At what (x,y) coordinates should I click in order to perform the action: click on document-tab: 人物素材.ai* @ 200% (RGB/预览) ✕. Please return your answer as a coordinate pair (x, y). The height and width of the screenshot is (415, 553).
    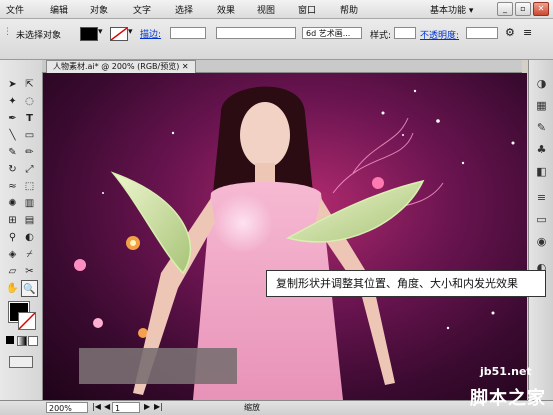
    Looking at the image, I should click on (121, 66).